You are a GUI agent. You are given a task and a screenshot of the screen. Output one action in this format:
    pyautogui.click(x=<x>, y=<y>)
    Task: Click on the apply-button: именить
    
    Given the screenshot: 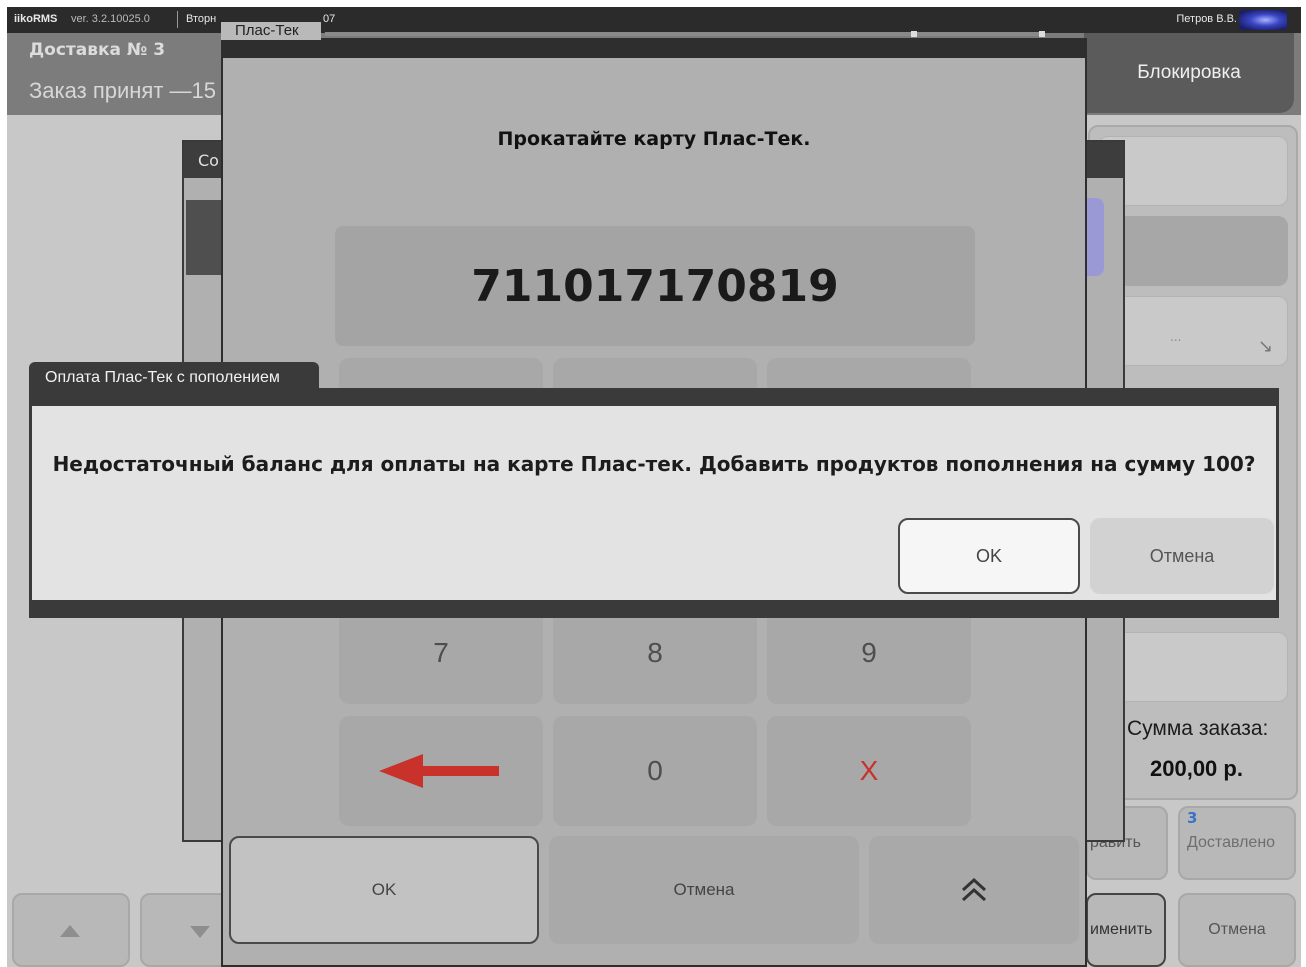 What is the action you would take?
    pyautogui.click(x=1126, y=930)
    